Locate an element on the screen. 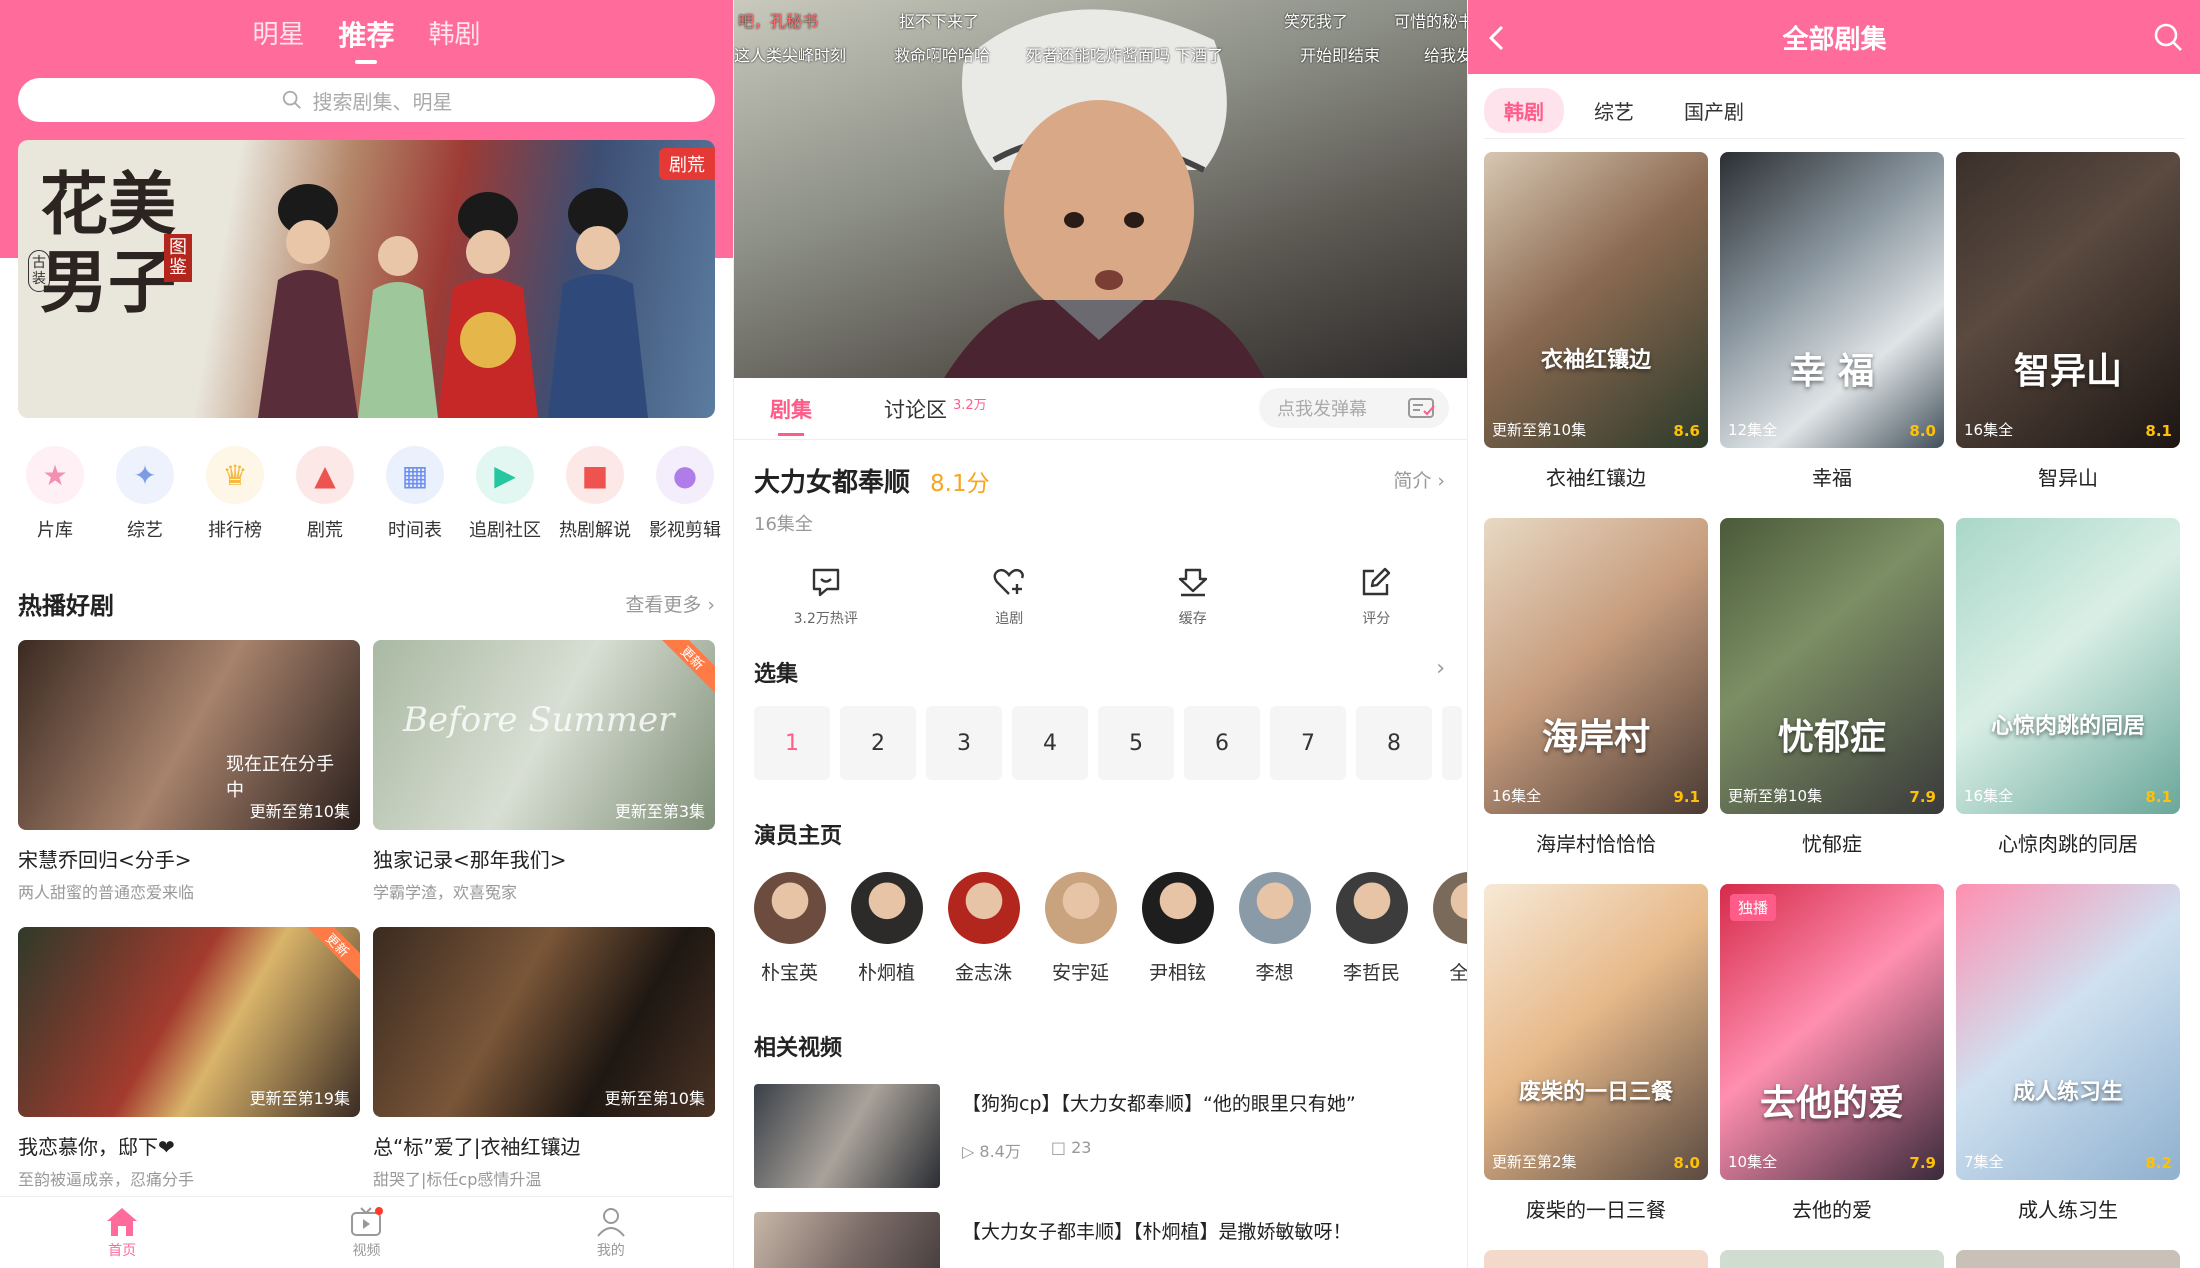  category-library: ★ 片库 is located at coordinates (55, 494).